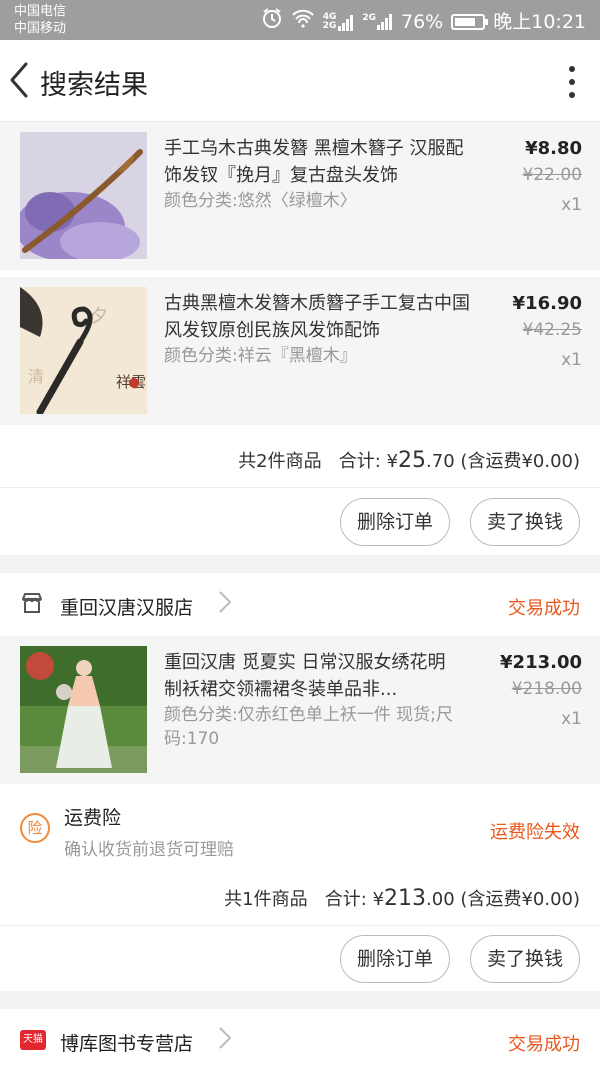 The width and height of the screenshot is (600, 1067). I want to click on summary-total-int: 213, so click(405, 898).